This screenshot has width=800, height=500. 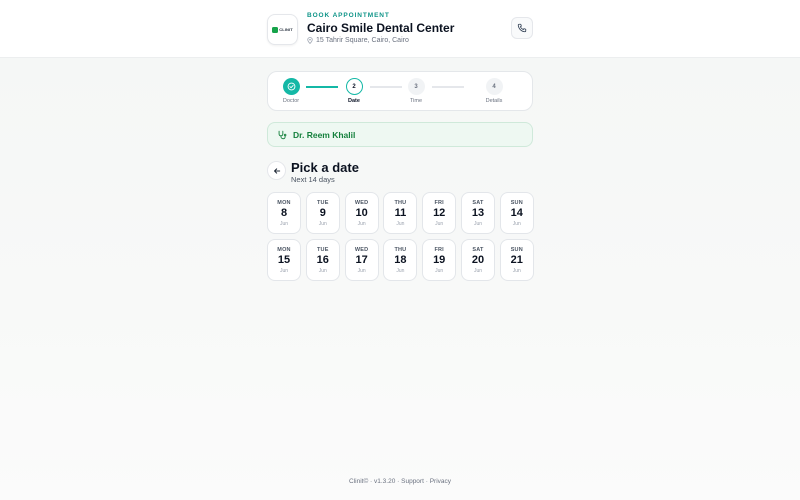 I want to click on check-circle-icon, so click(x=291, y=86).